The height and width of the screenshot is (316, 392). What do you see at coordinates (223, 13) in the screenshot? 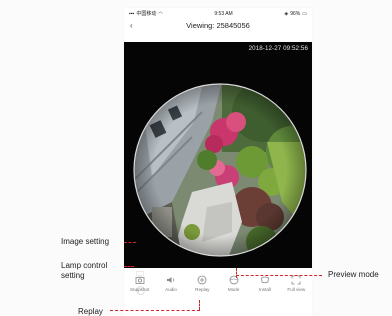
I see `status-time: 9:53 AM` at bounding box center [223, 13].